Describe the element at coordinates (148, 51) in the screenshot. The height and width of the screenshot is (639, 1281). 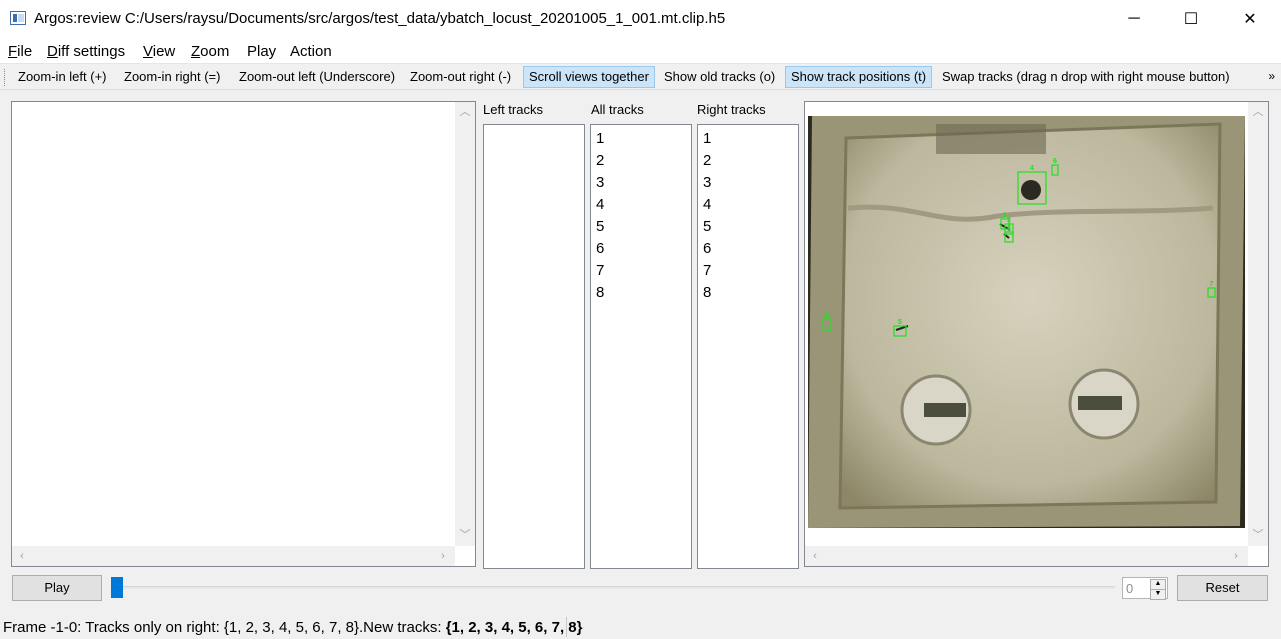
I see `menu-view-mnemonic: V` at that location.